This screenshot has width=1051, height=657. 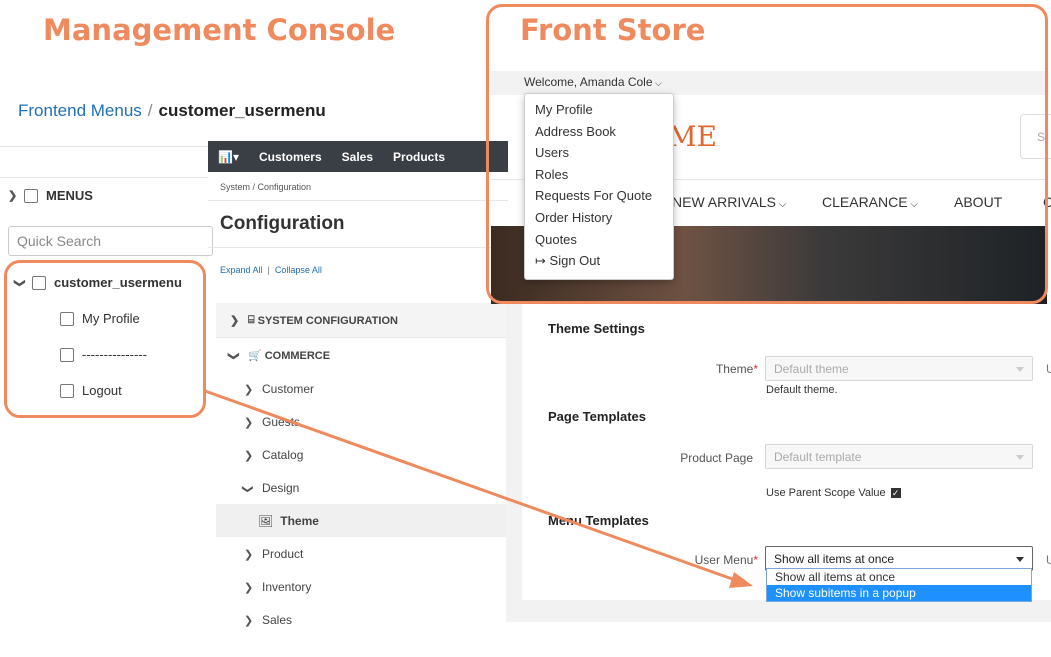 I want to click on arrow-head, so click(x=741, y=580).